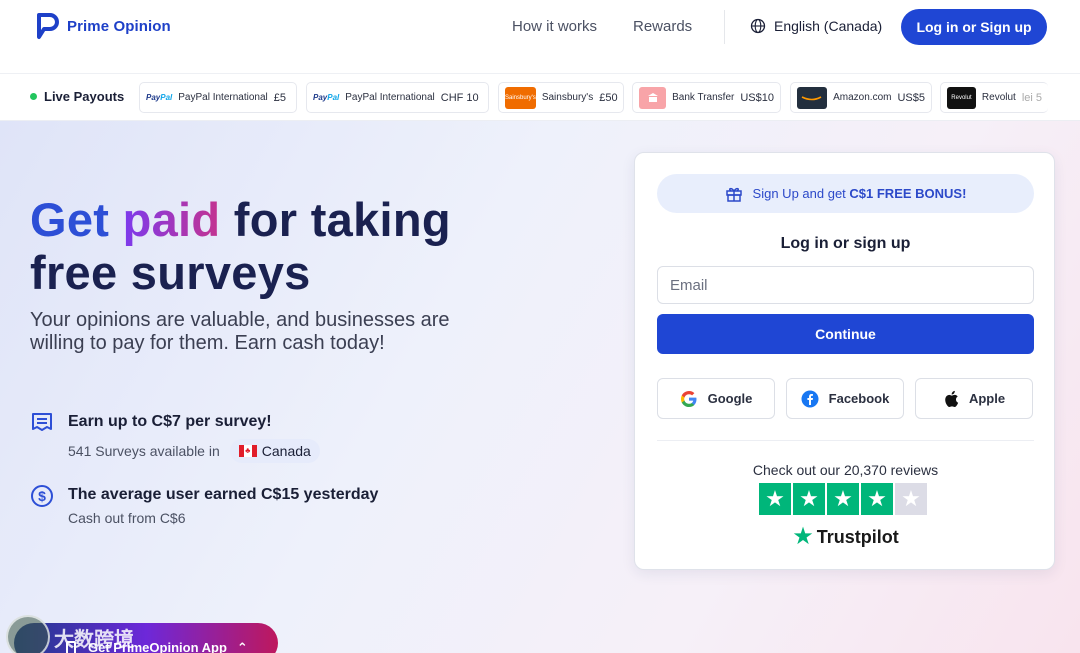 The height and width of the screenshot is (653, 1080). What do you see at coordinates (845, 193) in the screenshot?
I see `signup-bonus-banner: Sign Up and get C$1 FREE BONUS!` at bounding box center [845, 193].